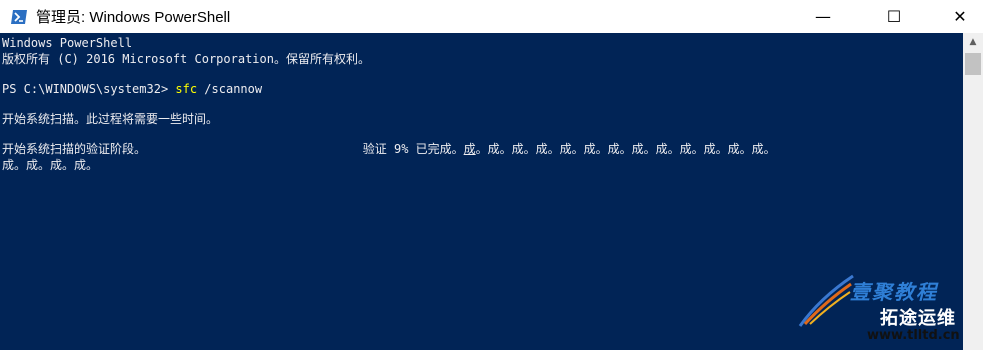 The height and width of the screenshot is (350, 983). Describe the element at coordinates (973, 64) in the screenshot. I see `scroll-thumb` at that location.